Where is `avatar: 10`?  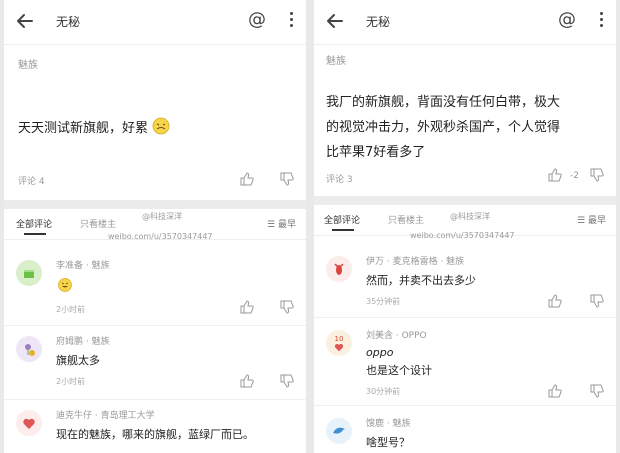 avatar: 10 is located at coordinates (339, 343).